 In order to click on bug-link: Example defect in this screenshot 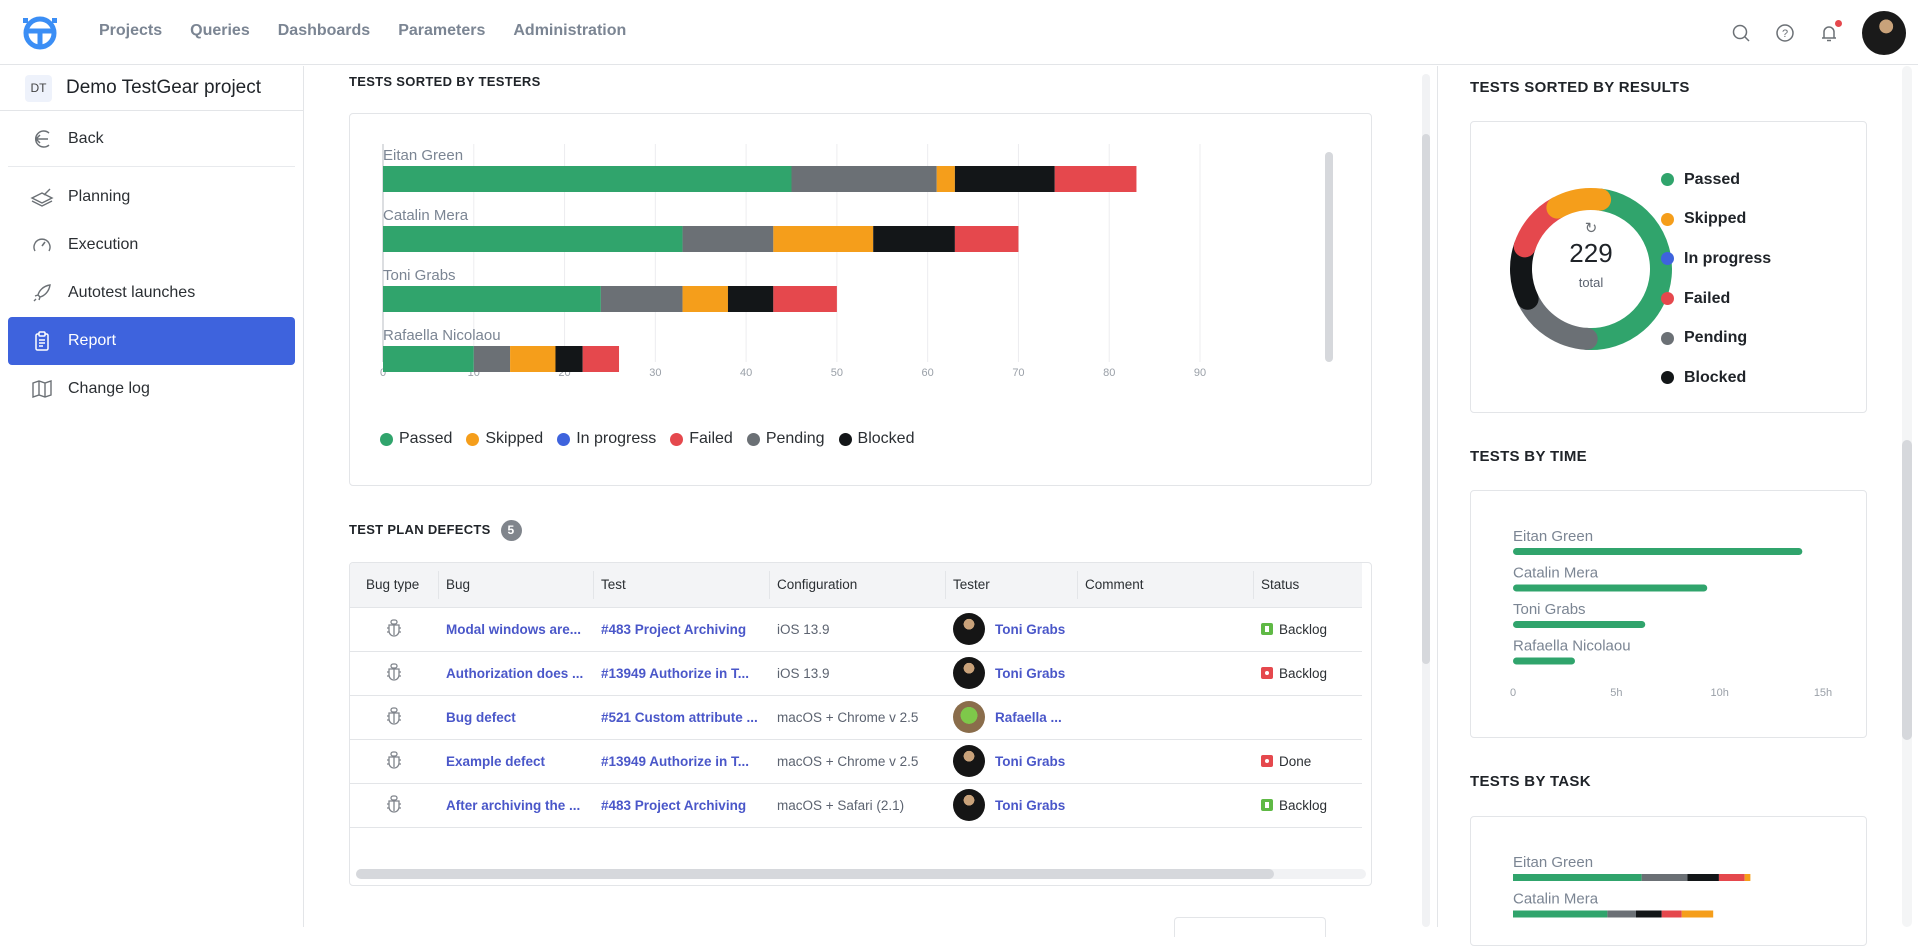, I will do `click(495, 761)`.